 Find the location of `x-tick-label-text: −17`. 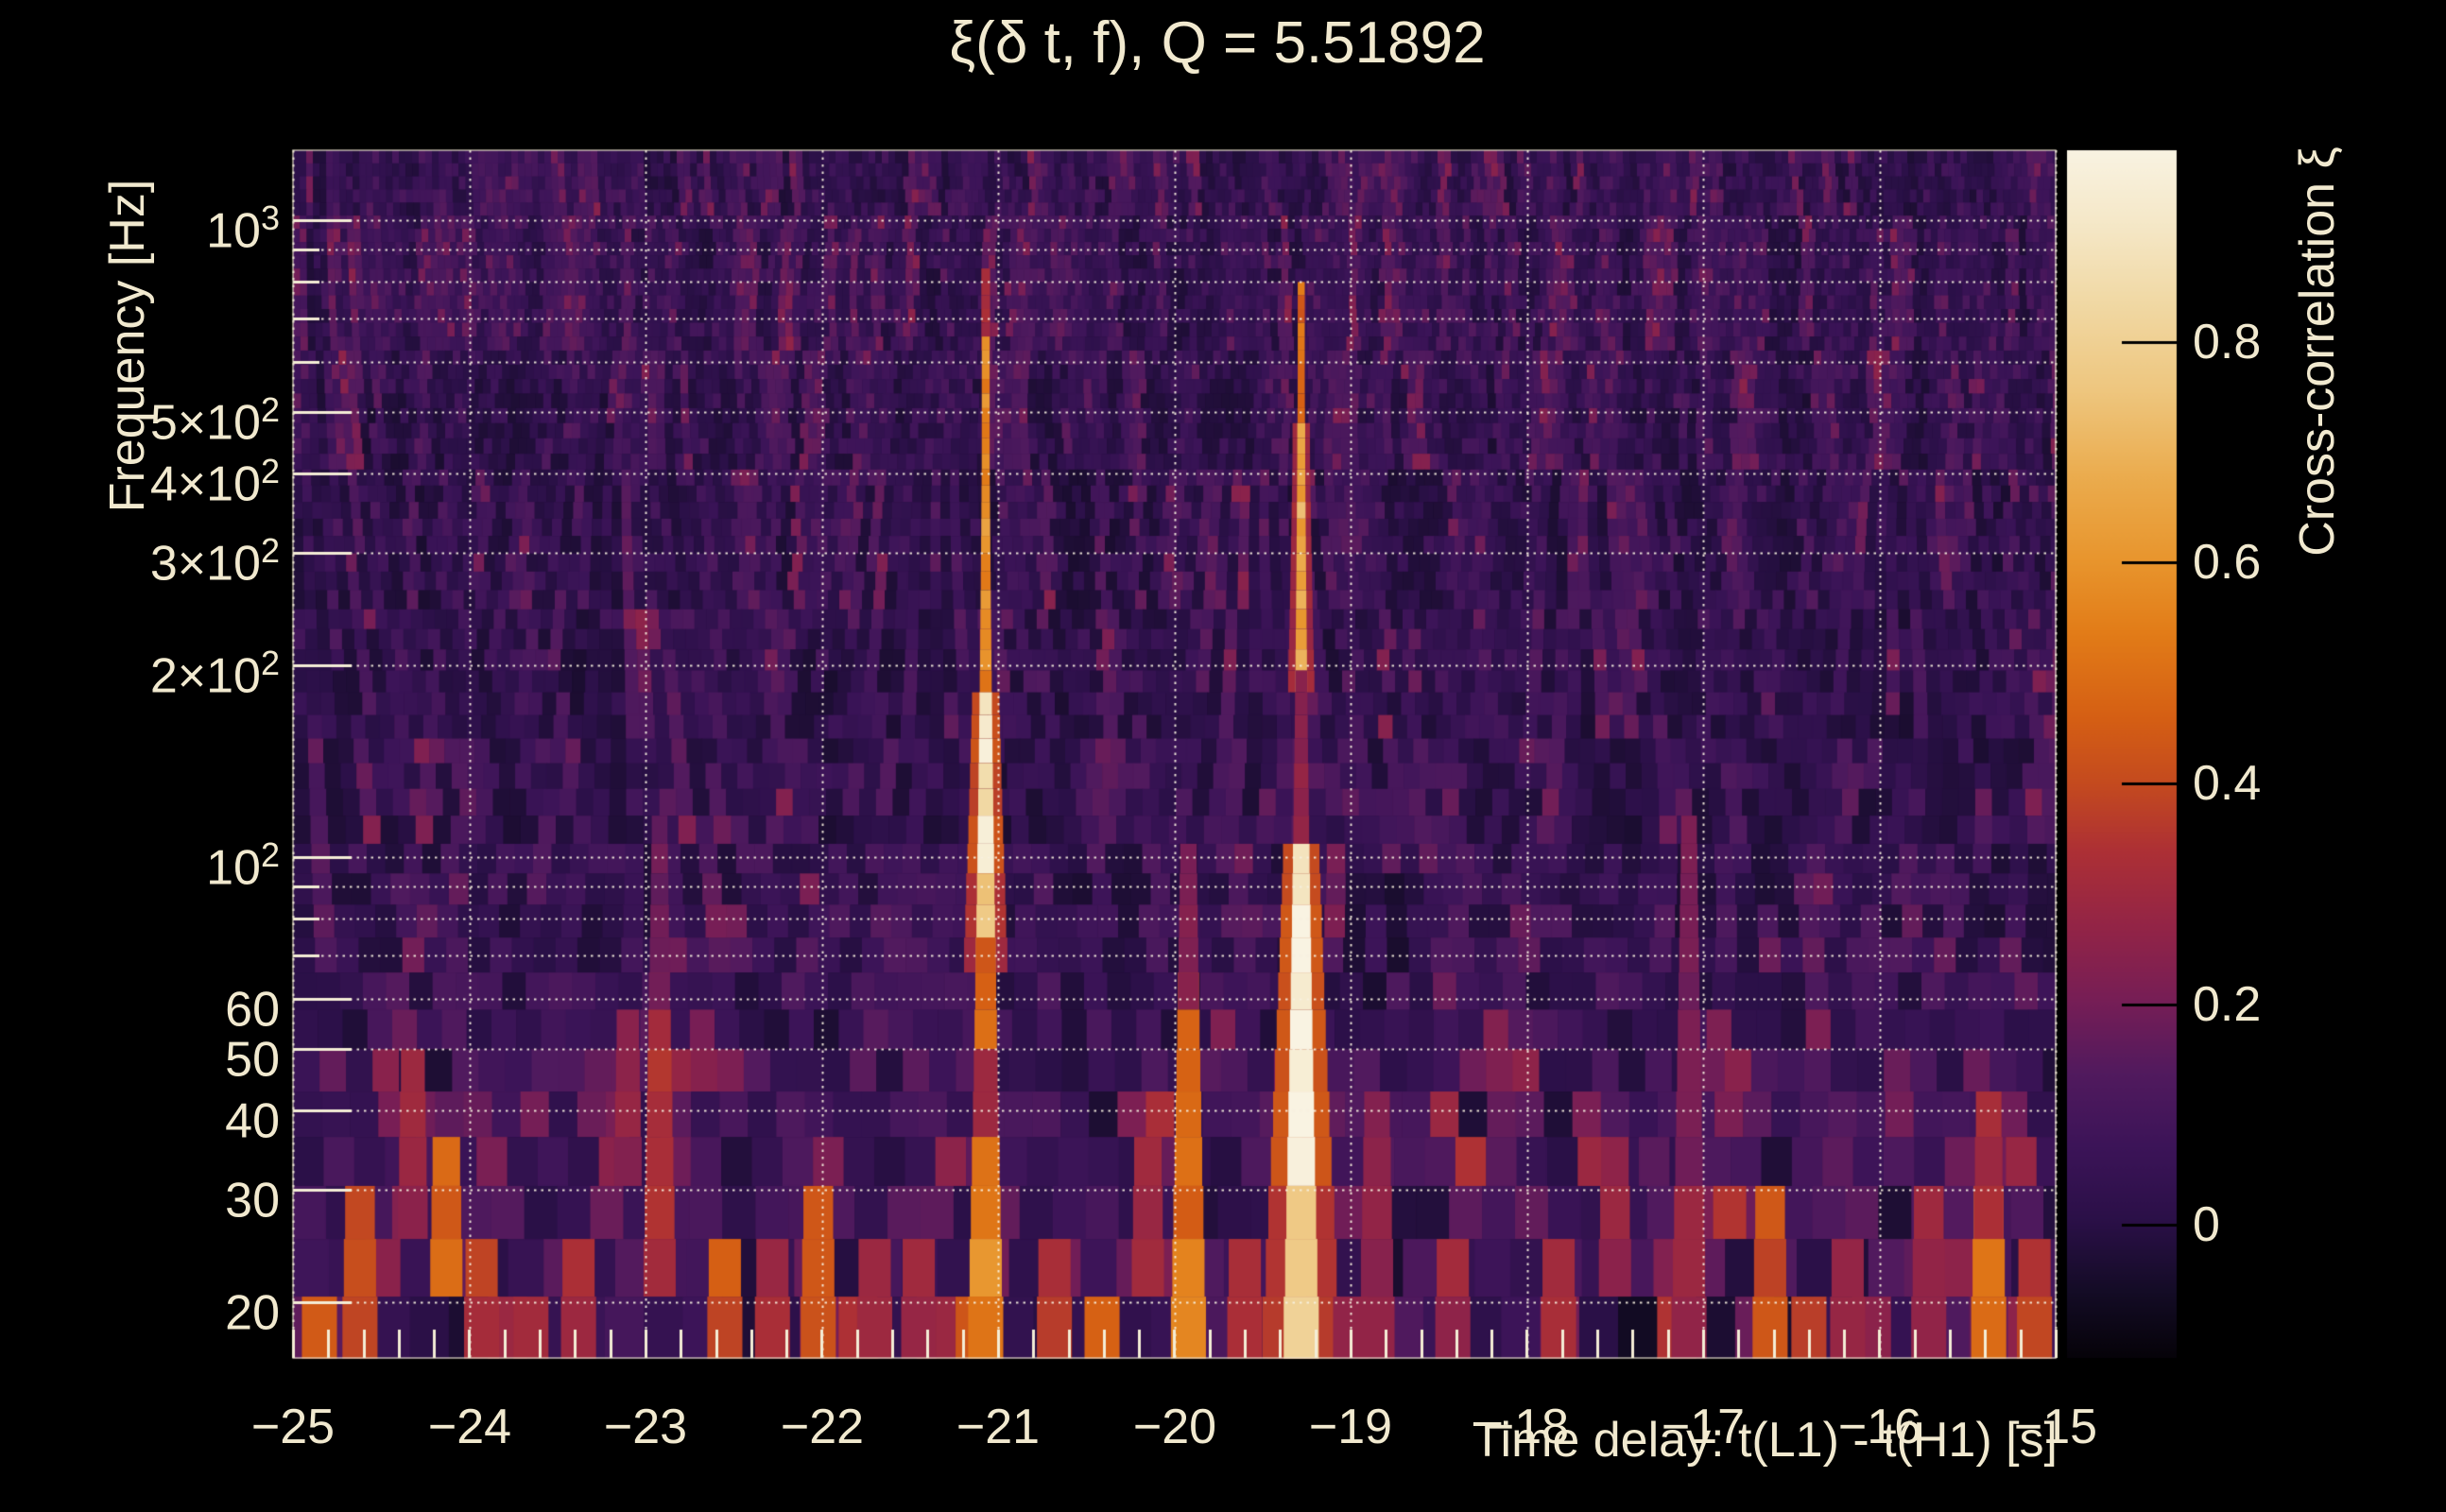

x-tick-label-text: −17 is located at coordinates (1704, 1427).